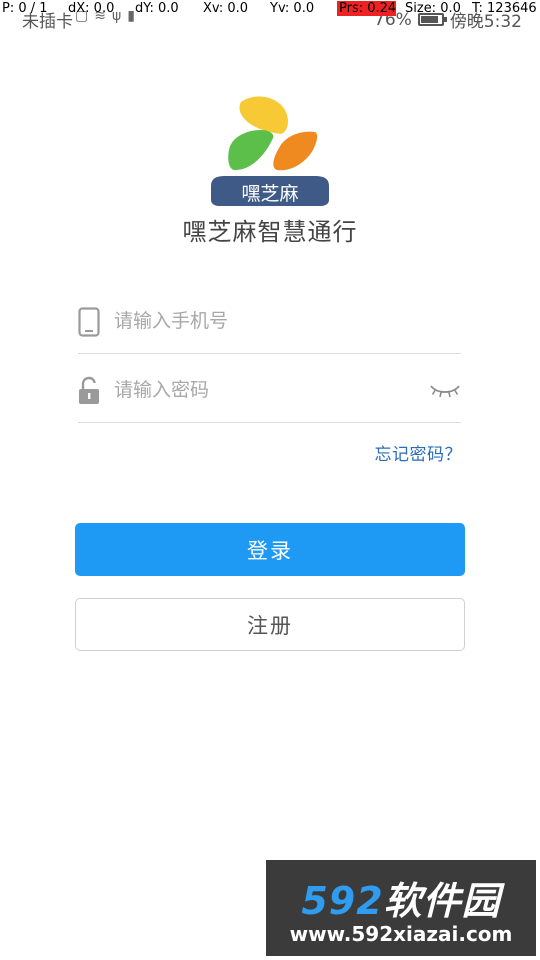 The width and height of the screenshot is (540, 960). Describe the element at coordinates (433, 8) in the screenshot. I see `debug-size: Size: 0.0` at that location.